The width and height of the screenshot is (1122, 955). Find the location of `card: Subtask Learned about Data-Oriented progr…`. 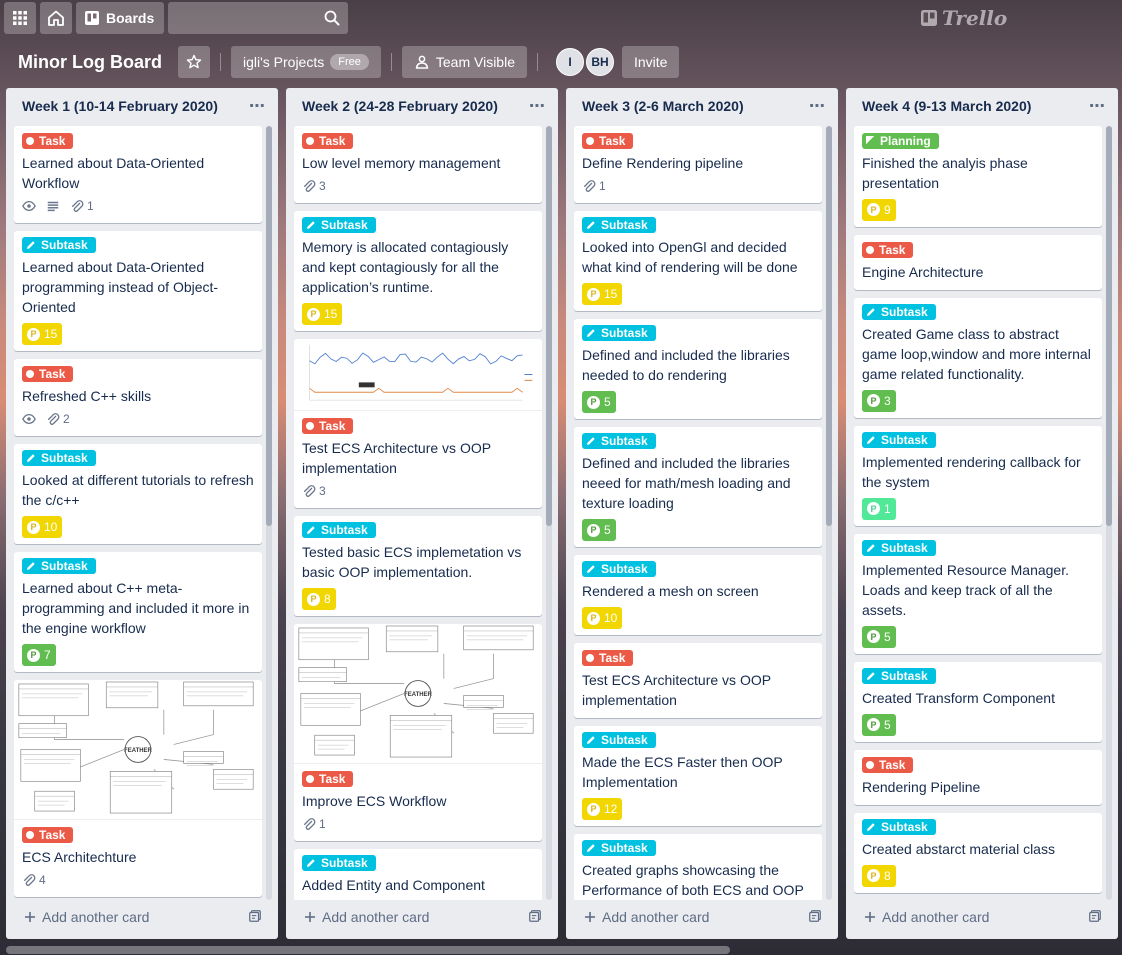

card: Subtask Learned about Data-Oriented progr… is located at coordinates (138, 291).